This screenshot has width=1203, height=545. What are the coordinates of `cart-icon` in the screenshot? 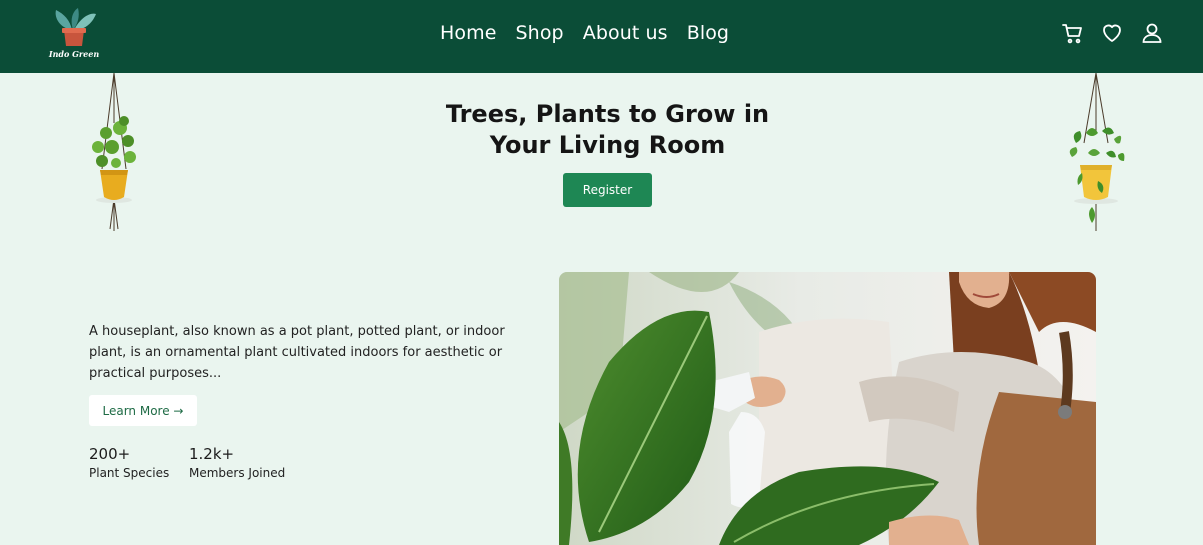 It's located at (1072, 33).